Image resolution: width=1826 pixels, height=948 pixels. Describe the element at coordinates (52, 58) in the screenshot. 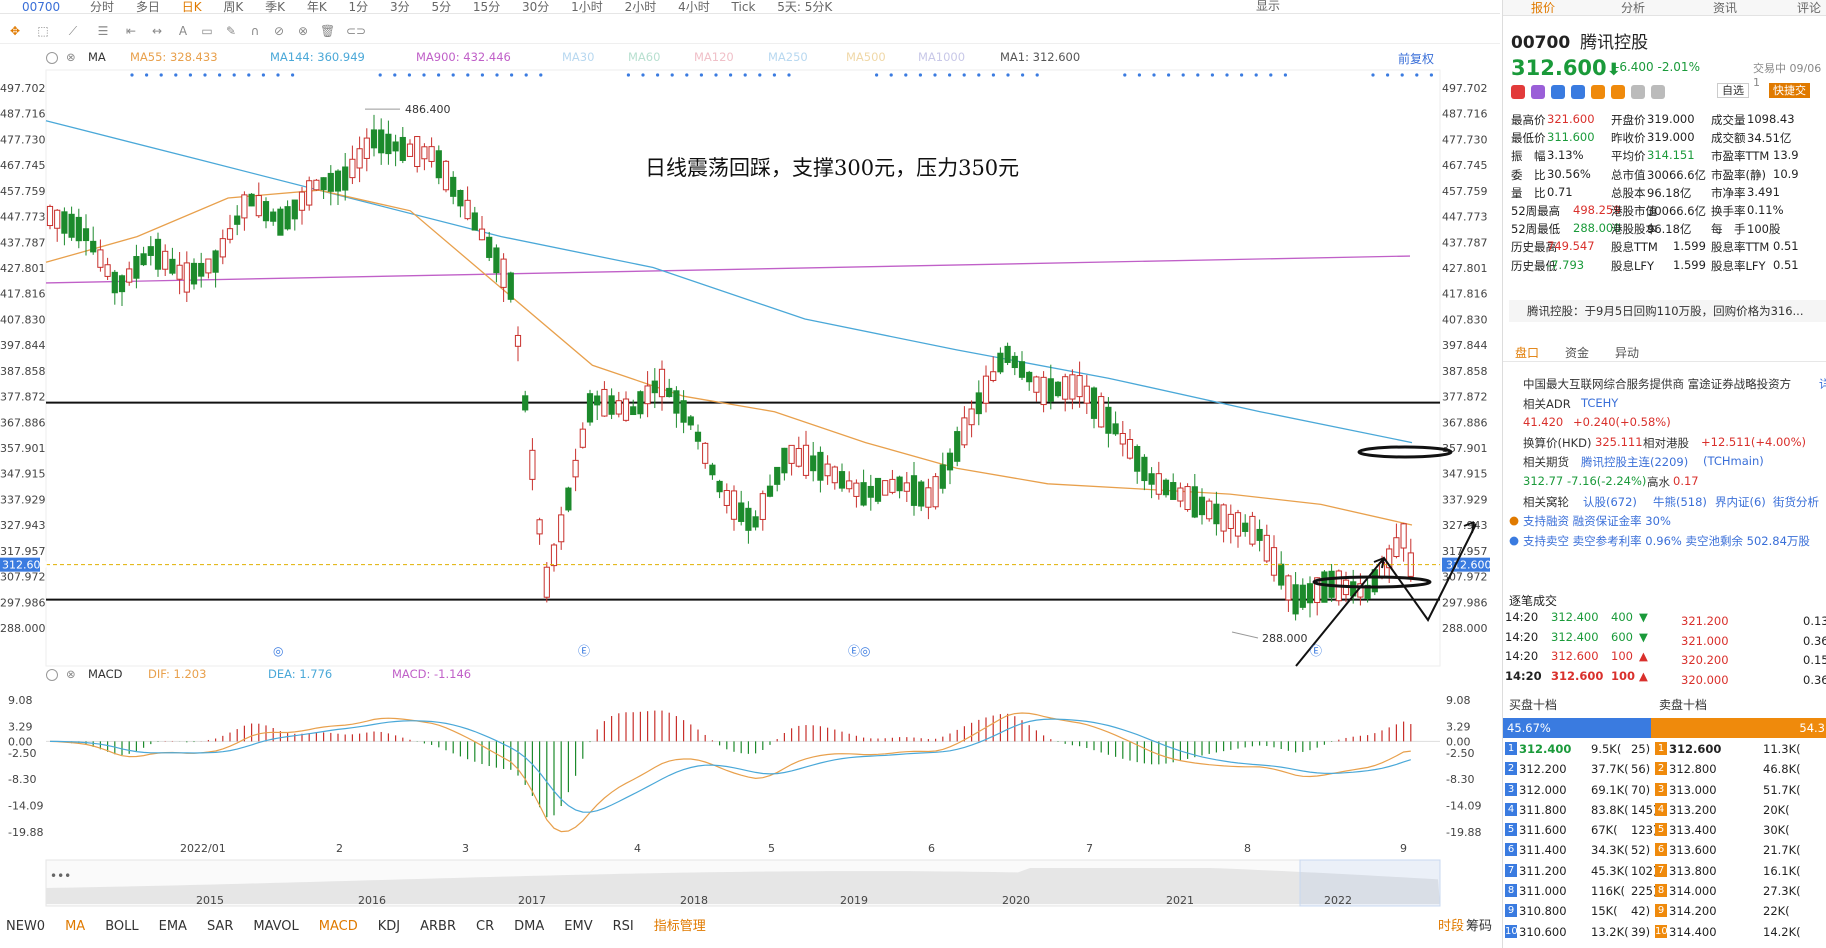

I see `settings-gear-icon` at that location.